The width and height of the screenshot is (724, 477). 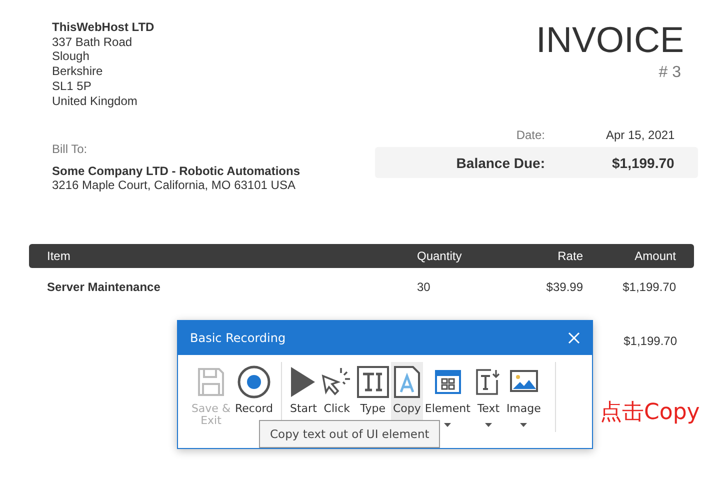 I want to click on table-cell-text: $39.99, so click(x=564, y=287).